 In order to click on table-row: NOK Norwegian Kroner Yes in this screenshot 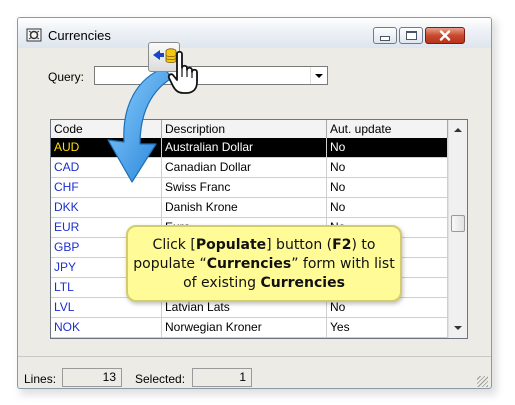, I will do `click(249, 328)`.